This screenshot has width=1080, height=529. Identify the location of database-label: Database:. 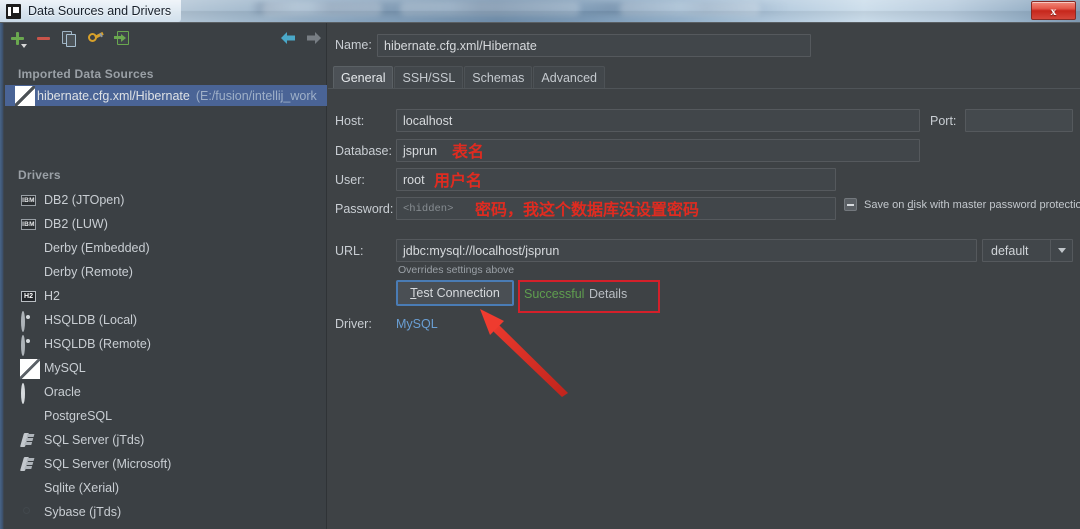
(363, 151).